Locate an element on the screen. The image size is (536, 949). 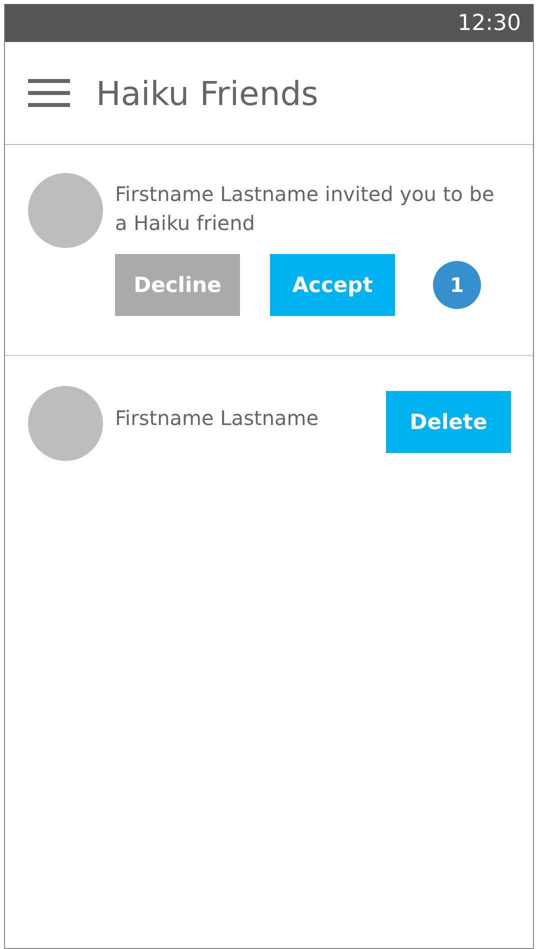
decline-button: Decline is located at coordinates (177, 285).